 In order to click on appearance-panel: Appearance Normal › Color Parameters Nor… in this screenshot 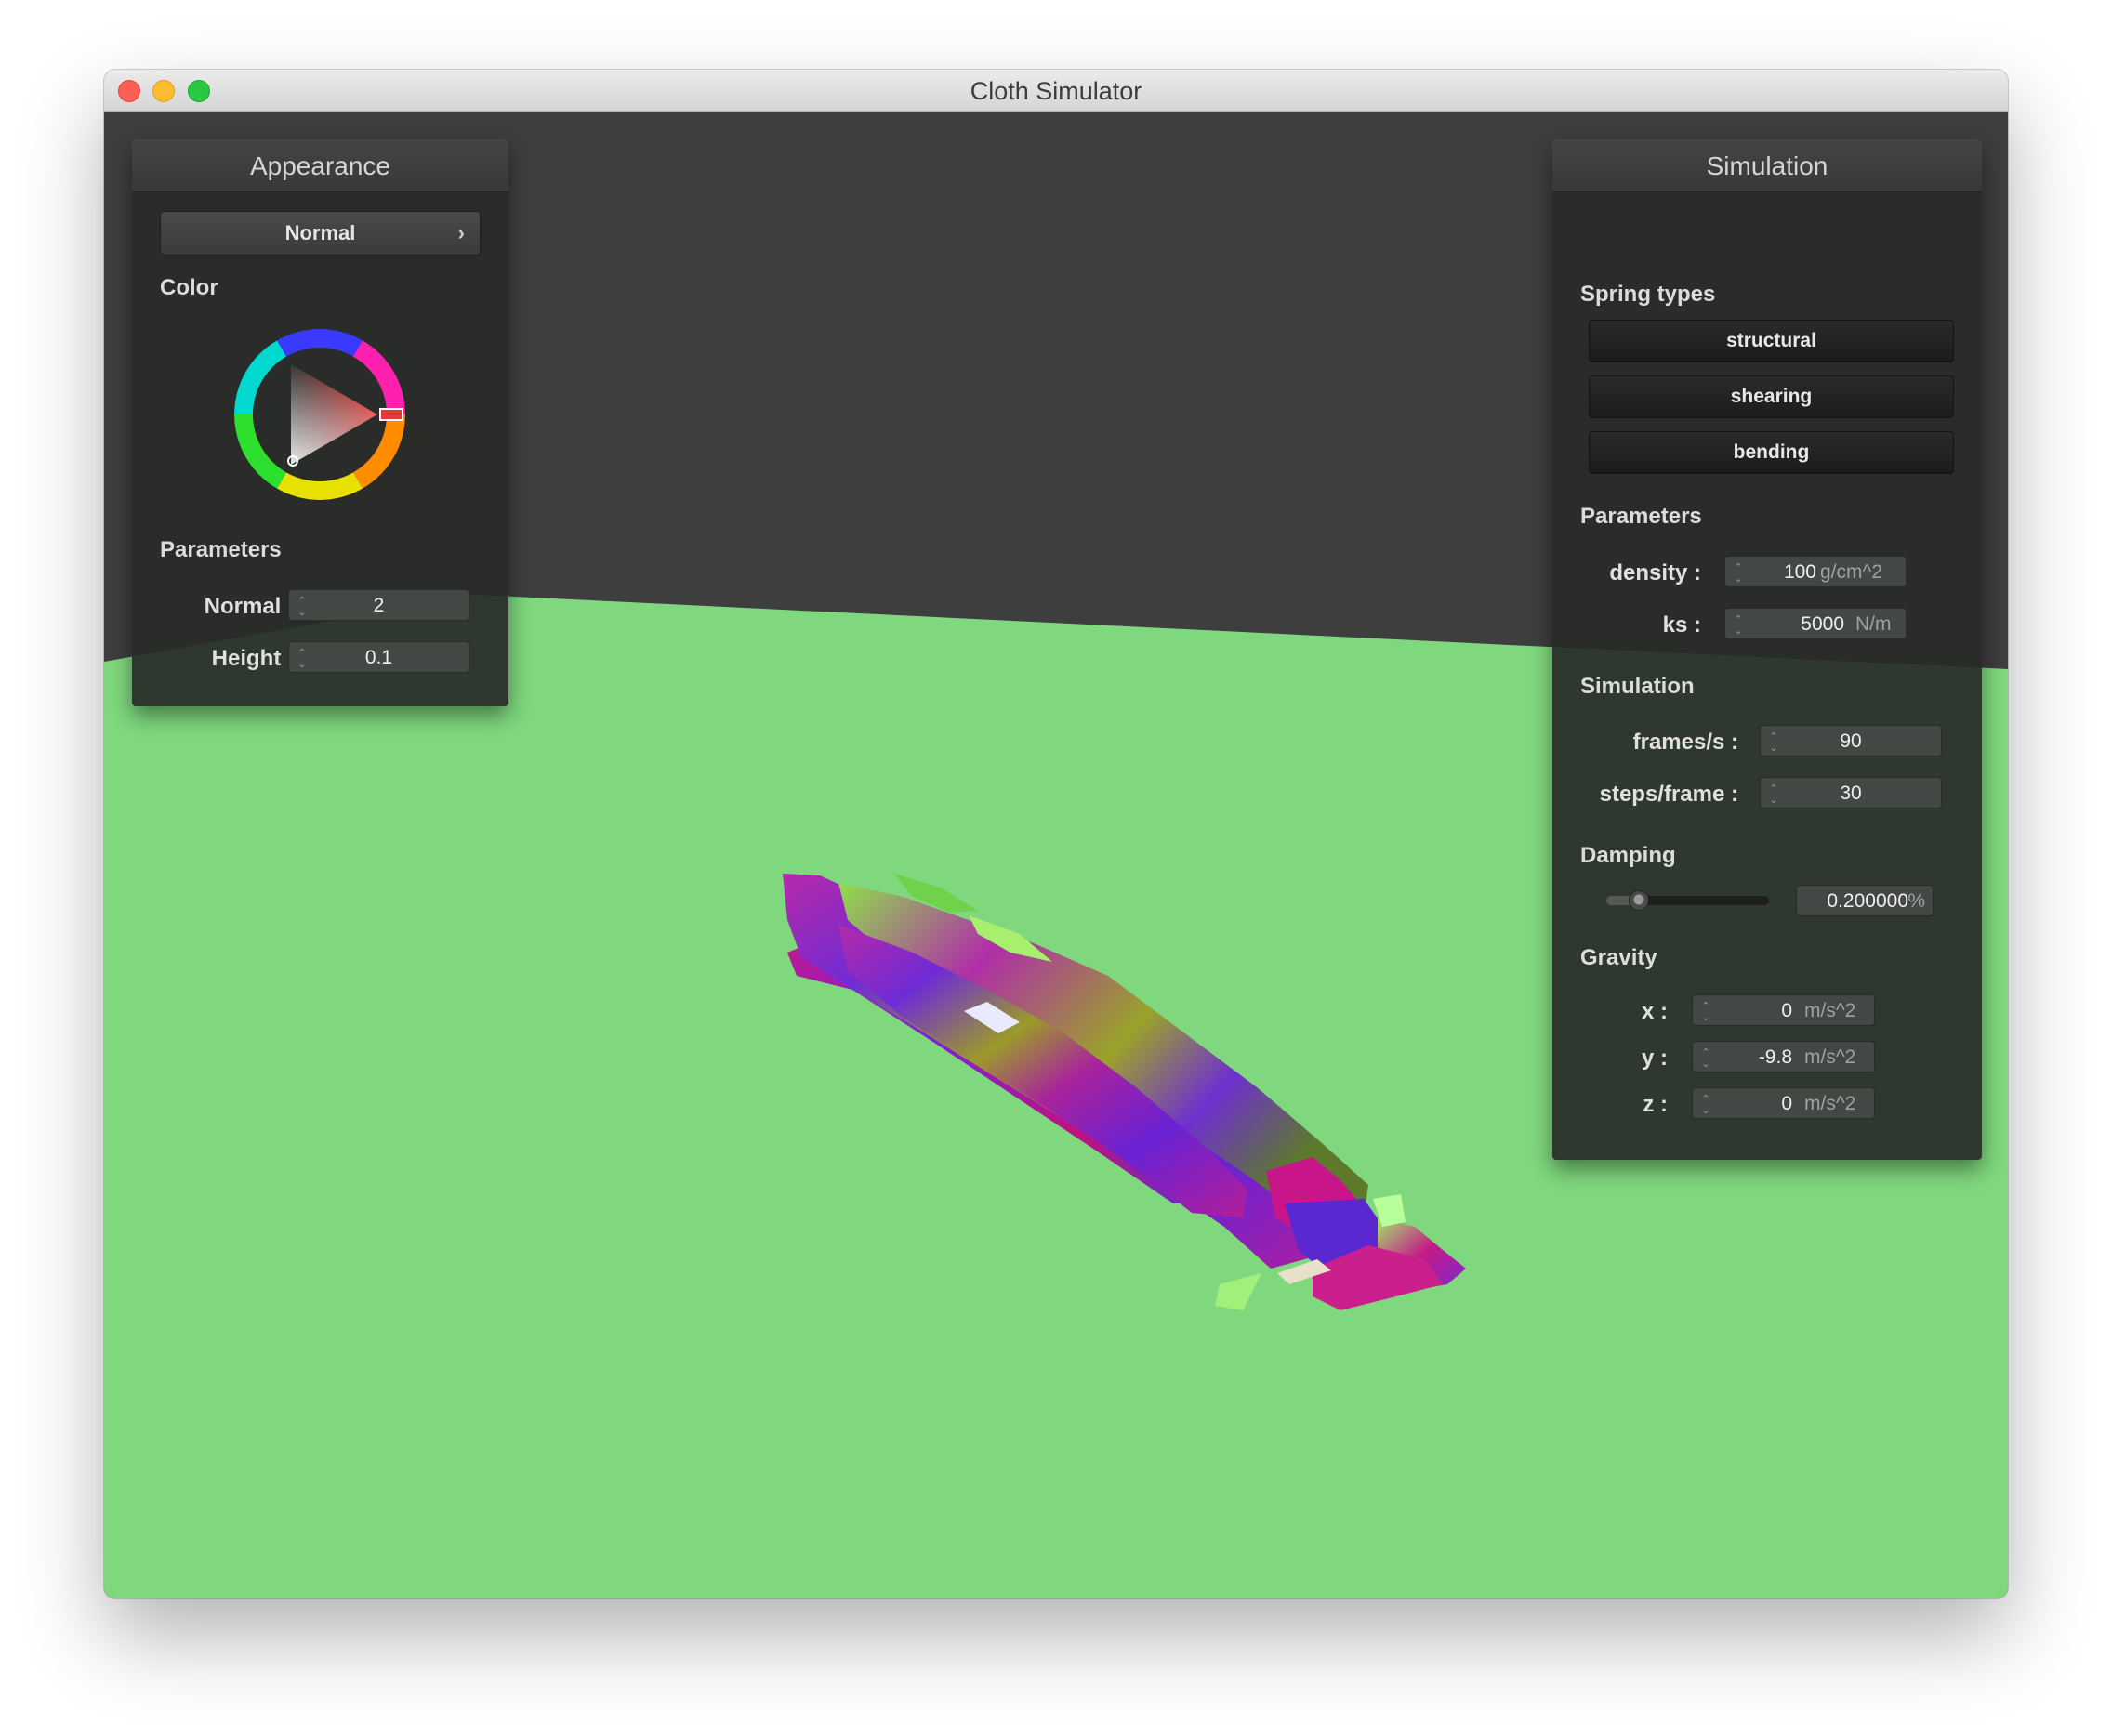, I will do `click(320, 423)`.